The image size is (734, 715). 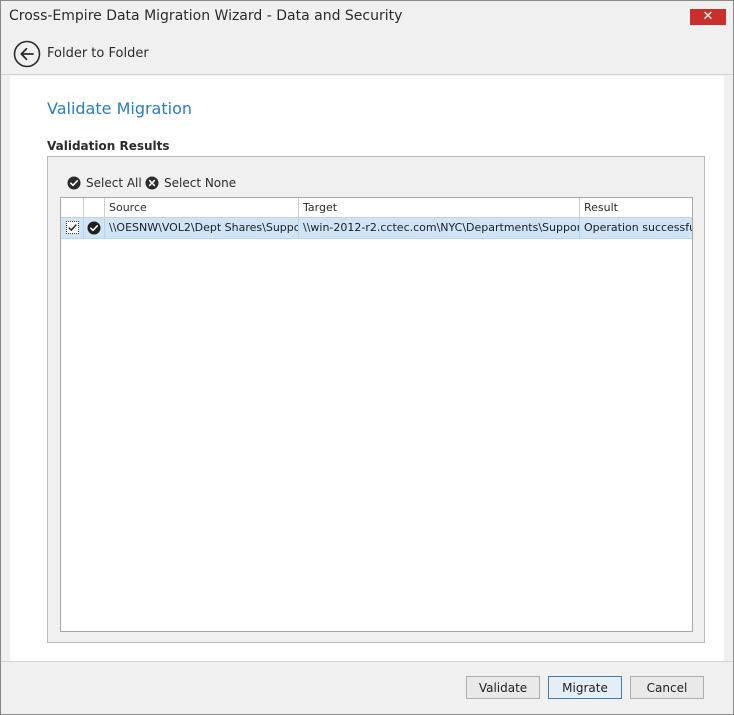 I want to click on section-label: Validation Results, so click(x=108, y=146).